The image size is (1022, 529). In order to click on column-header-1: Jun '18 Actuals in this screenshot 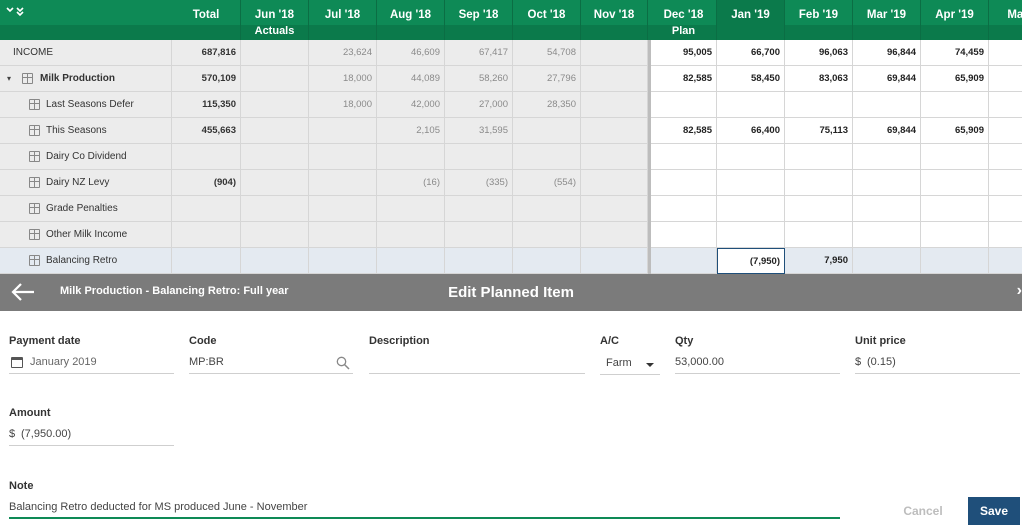, I will do `click(275, 20)`.